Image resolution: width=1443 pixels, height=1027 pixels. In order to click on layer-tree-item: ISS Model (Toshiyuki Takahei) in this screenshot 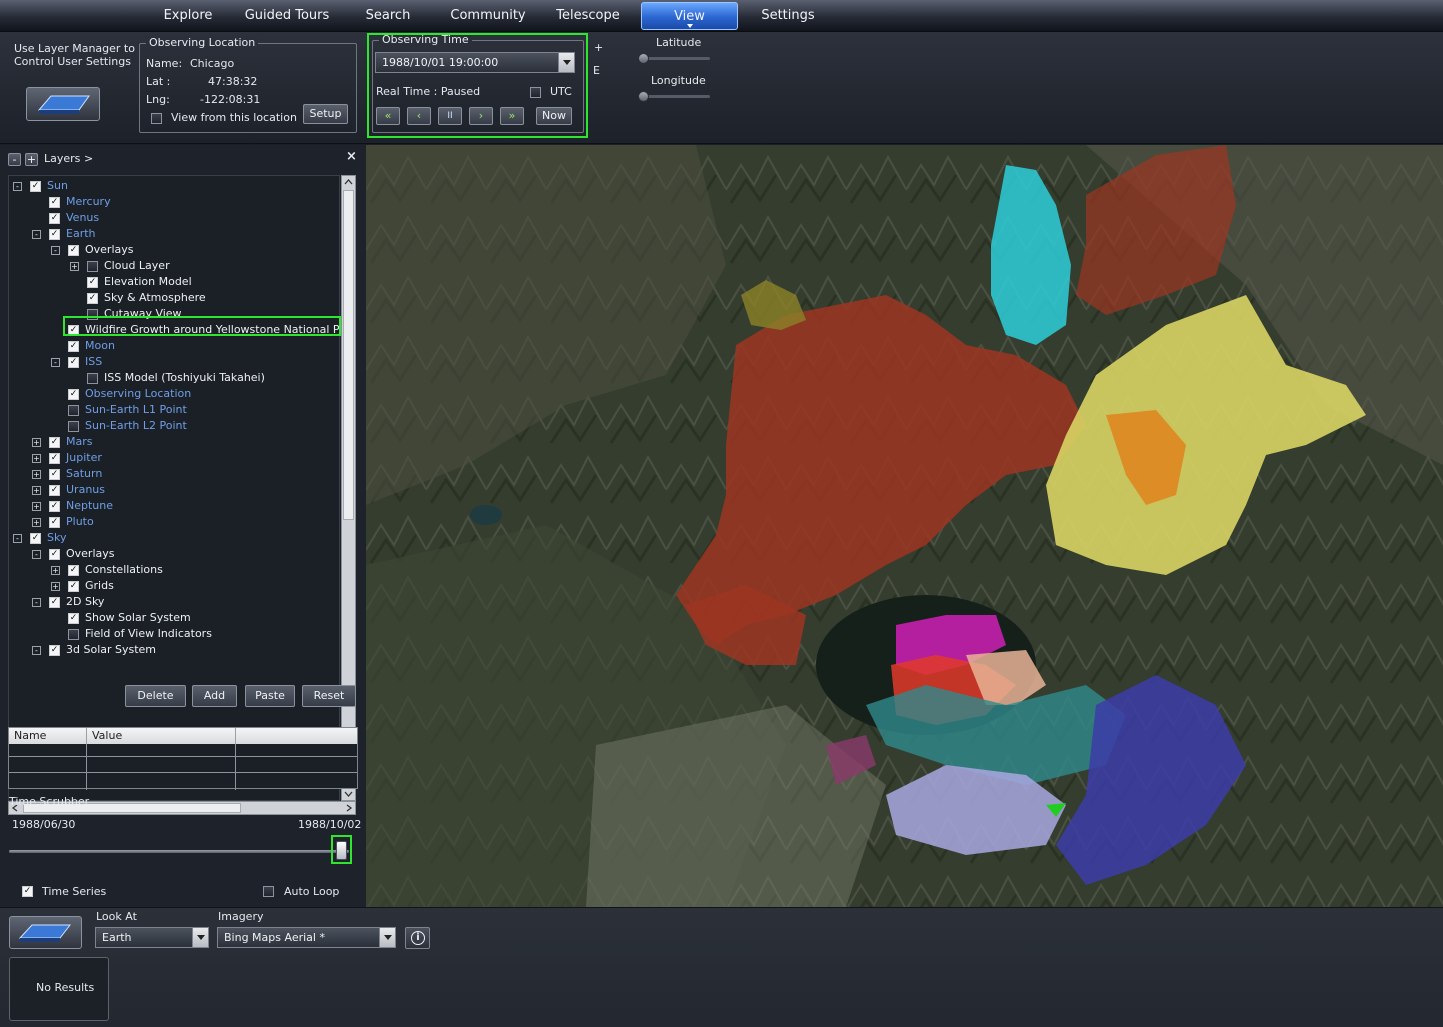, I will do `click(174, 378)`.